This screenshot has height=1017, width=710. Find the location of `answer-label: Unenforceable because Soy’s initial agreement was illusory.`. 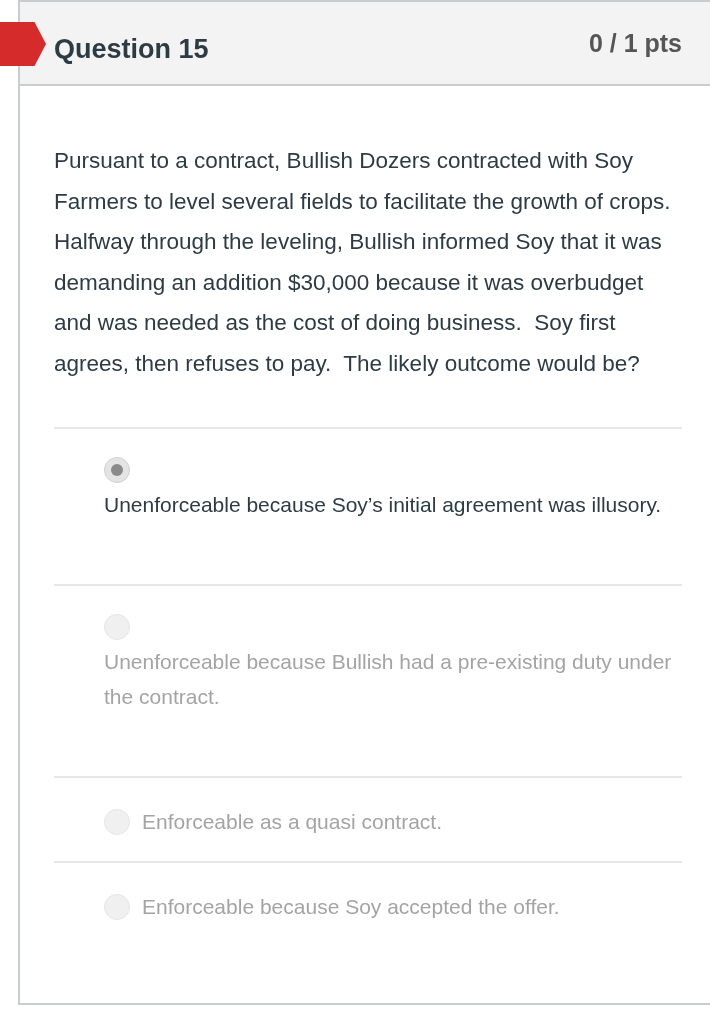

answer-label: Unenforceable because Soy’s initial agreement was illusory. is located at coordinates (383, 504).